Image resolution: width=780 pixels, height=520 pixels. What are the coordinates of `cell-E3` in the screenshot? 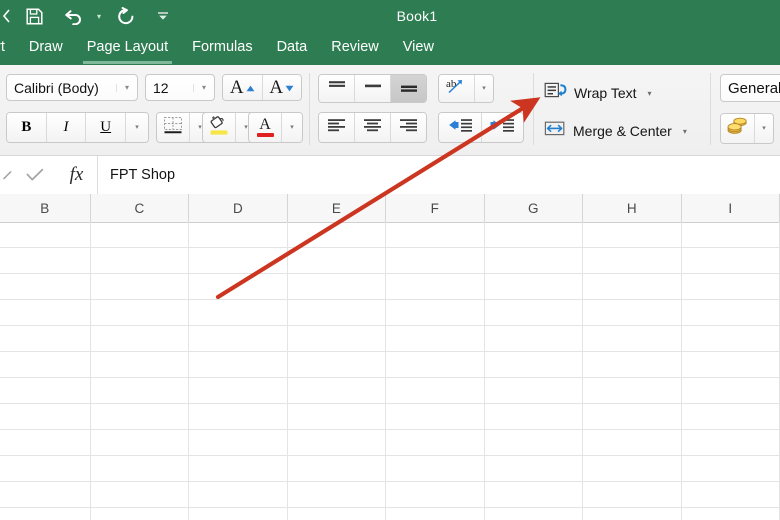 It's located at (337, 287).